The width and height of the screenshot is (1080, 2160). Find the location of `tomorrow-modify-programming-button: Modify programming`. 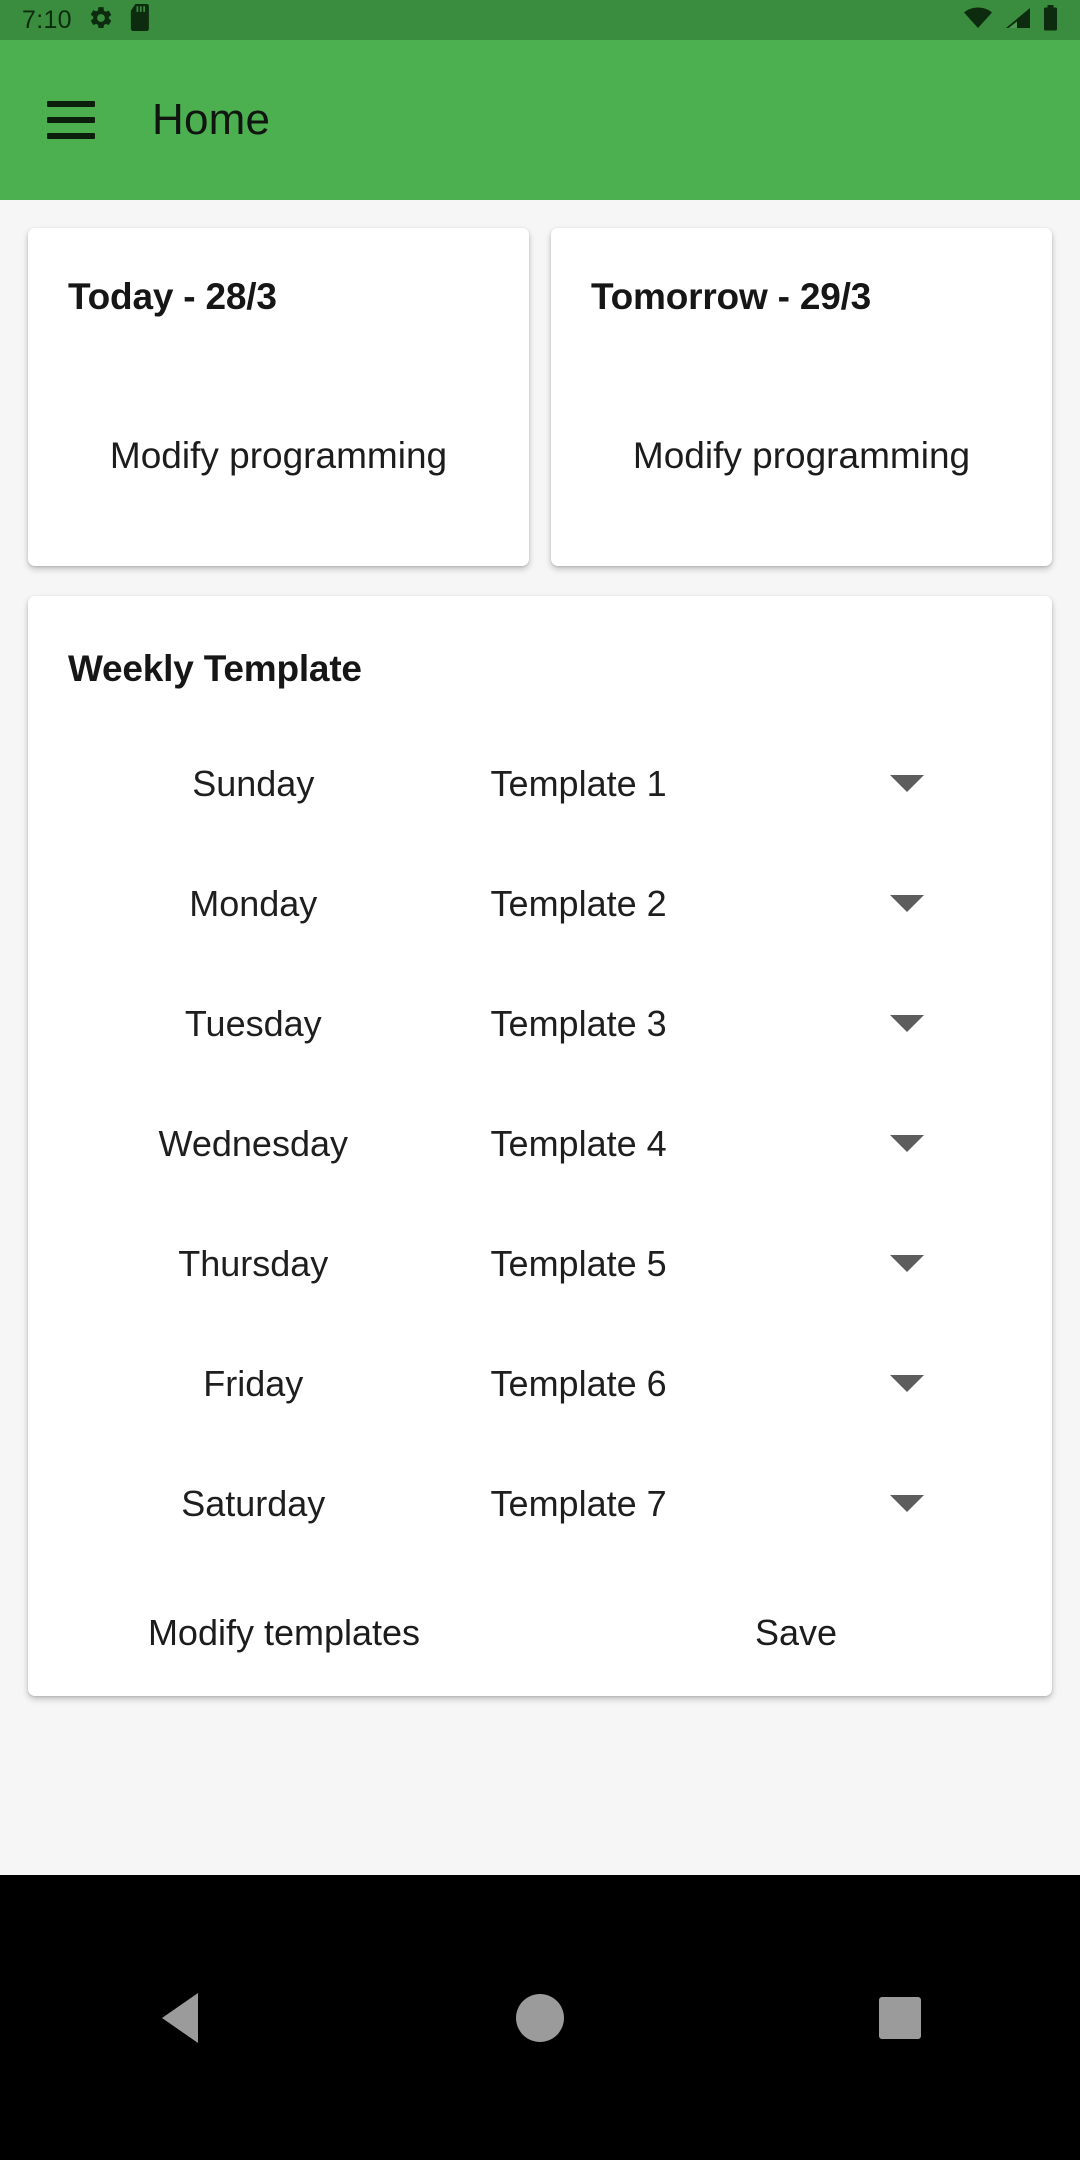

tomorrow-modify-programming-button: Modify programming is located at coordinates (801, 442).